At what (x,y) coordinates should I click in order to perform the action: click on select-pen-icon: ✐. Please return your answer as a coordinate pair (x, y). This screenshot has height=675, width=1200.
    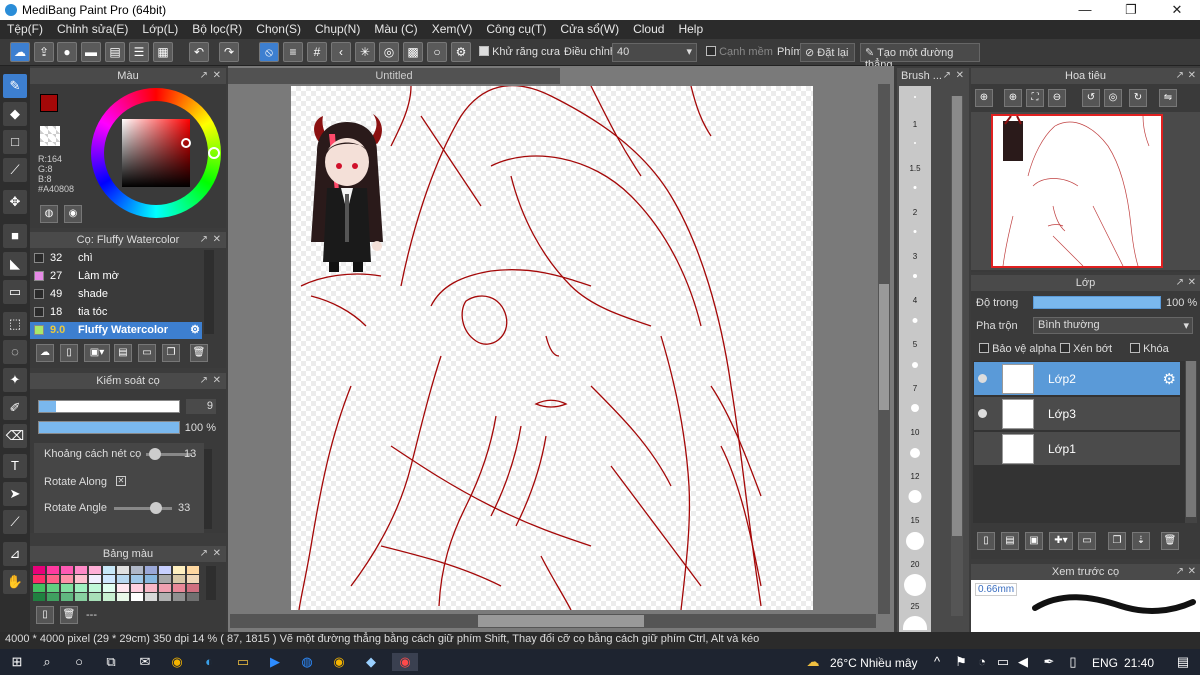
    Looking at the image, I should click on (15, 408).